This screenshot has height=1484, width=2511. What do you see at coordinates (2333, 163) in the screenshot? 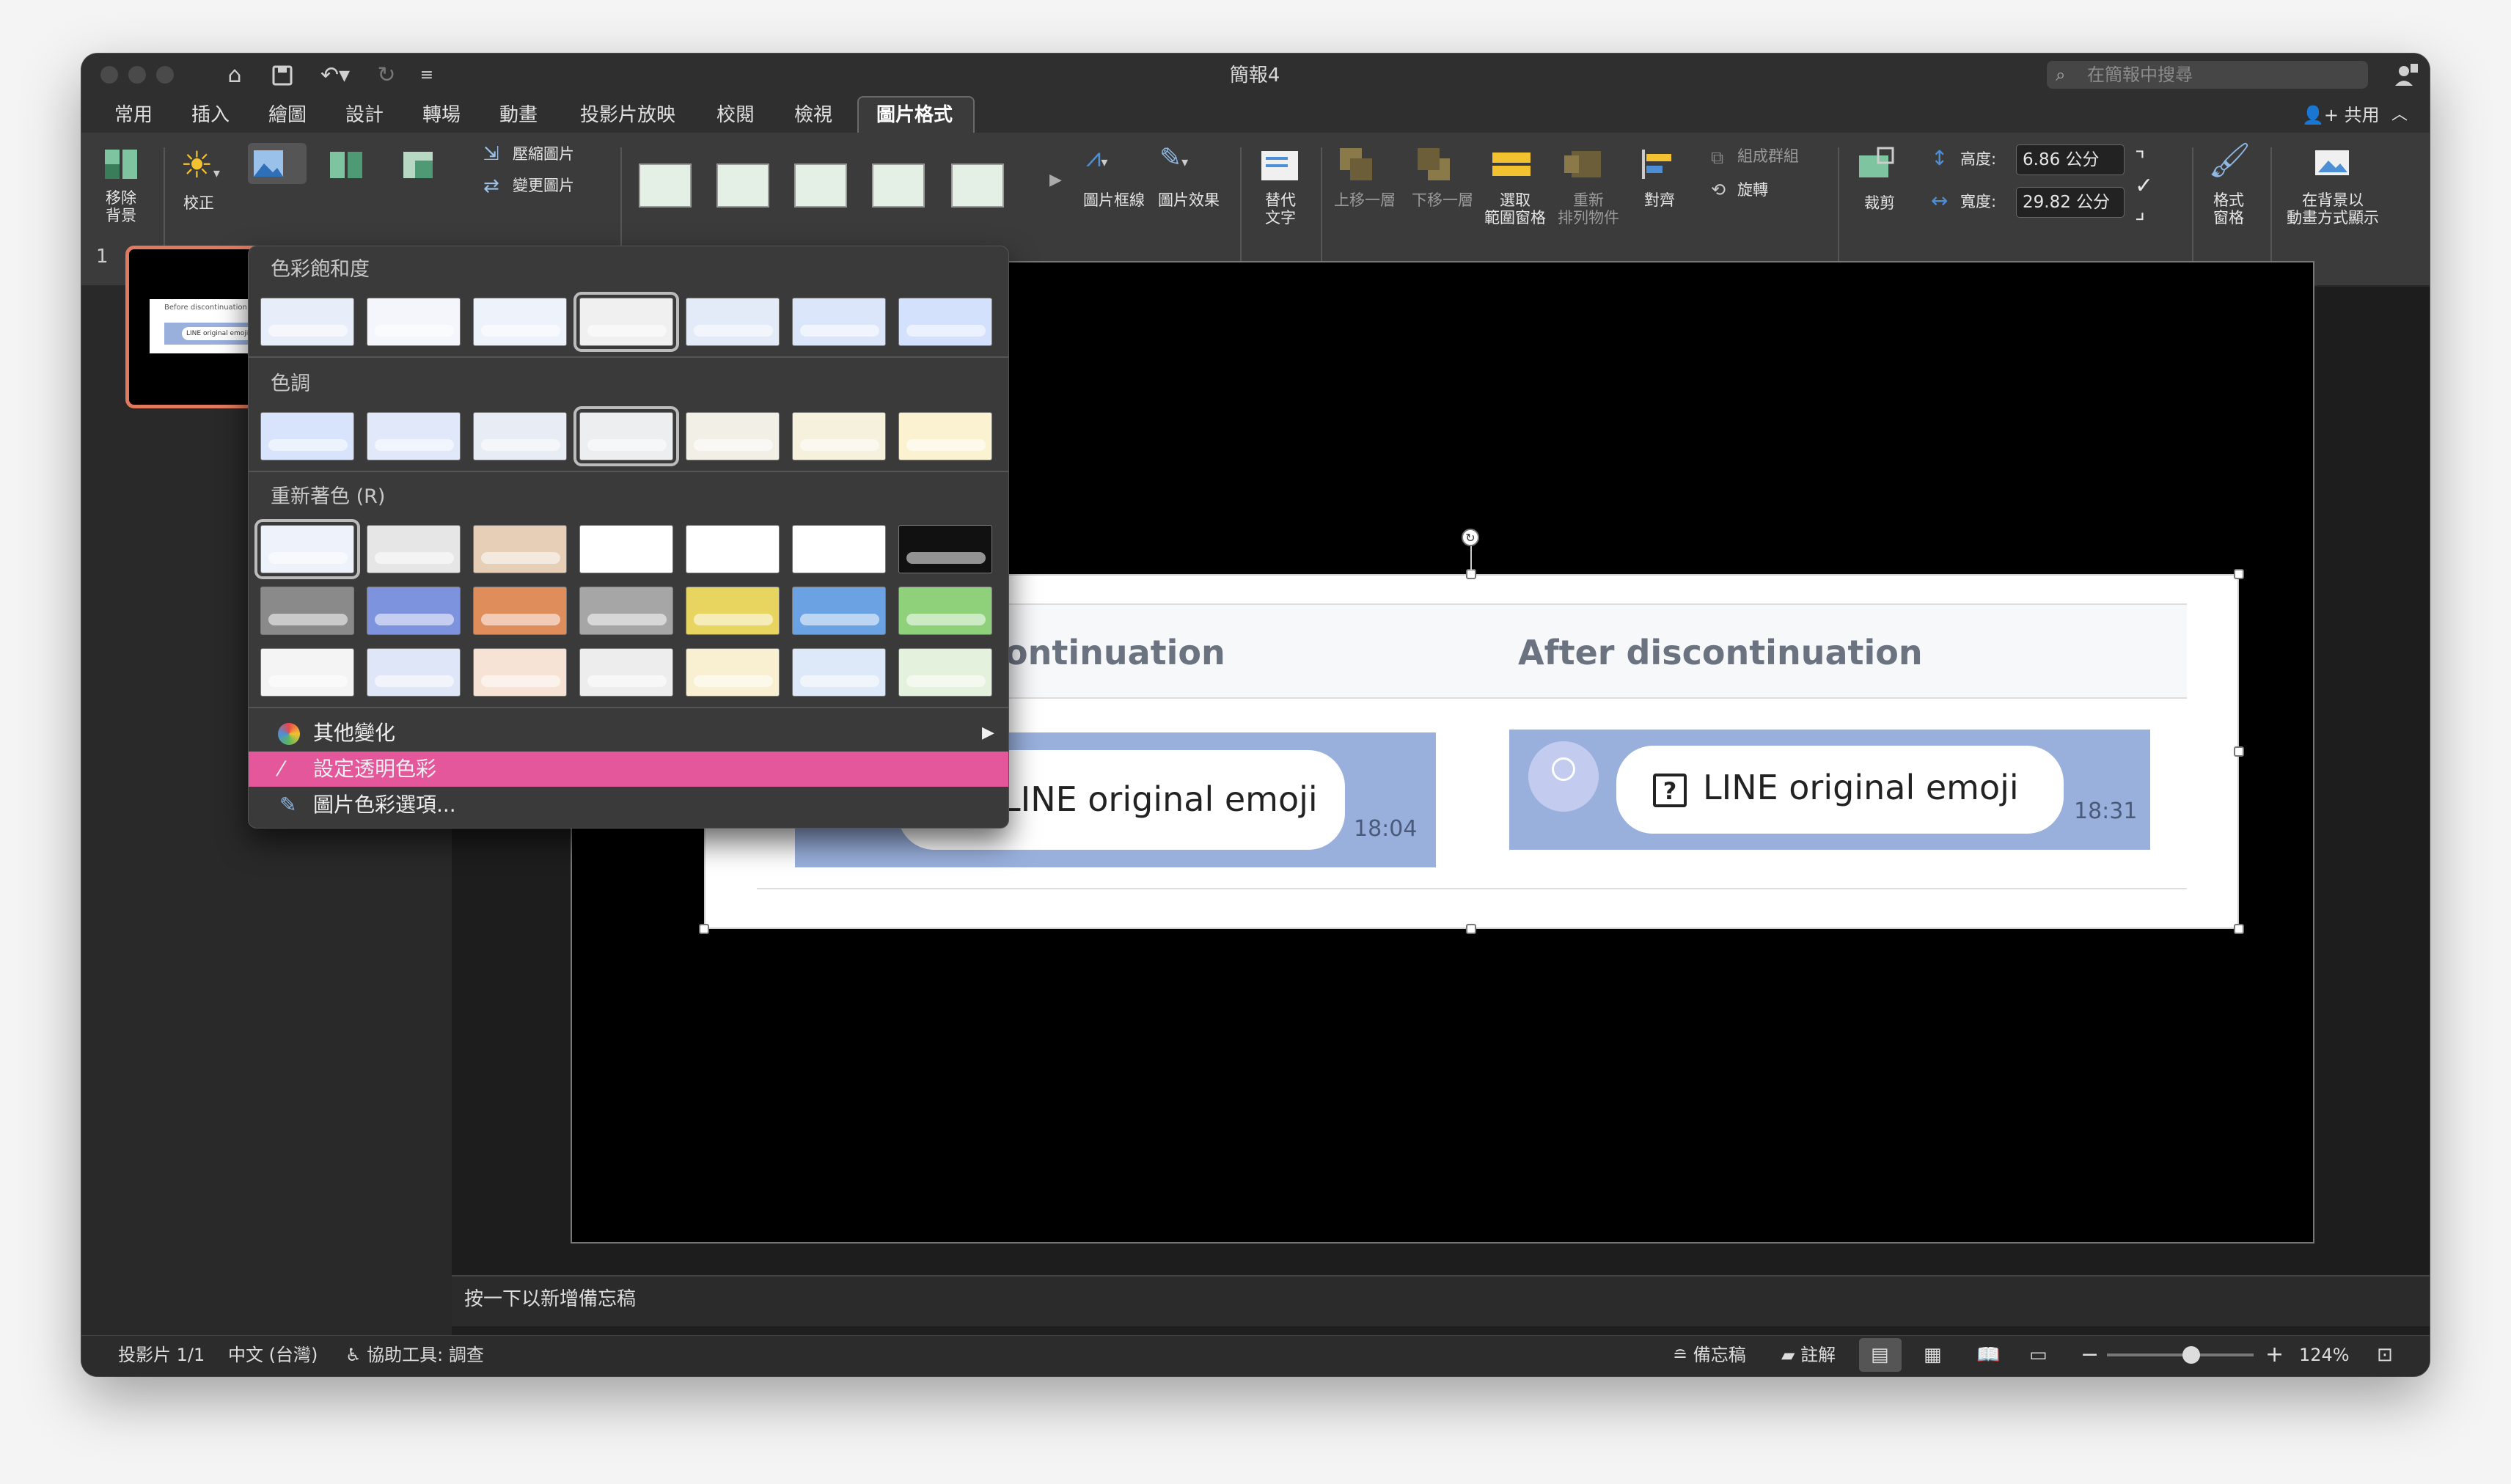
I see `animate-background-icon` at bounding box center [2333, 163].